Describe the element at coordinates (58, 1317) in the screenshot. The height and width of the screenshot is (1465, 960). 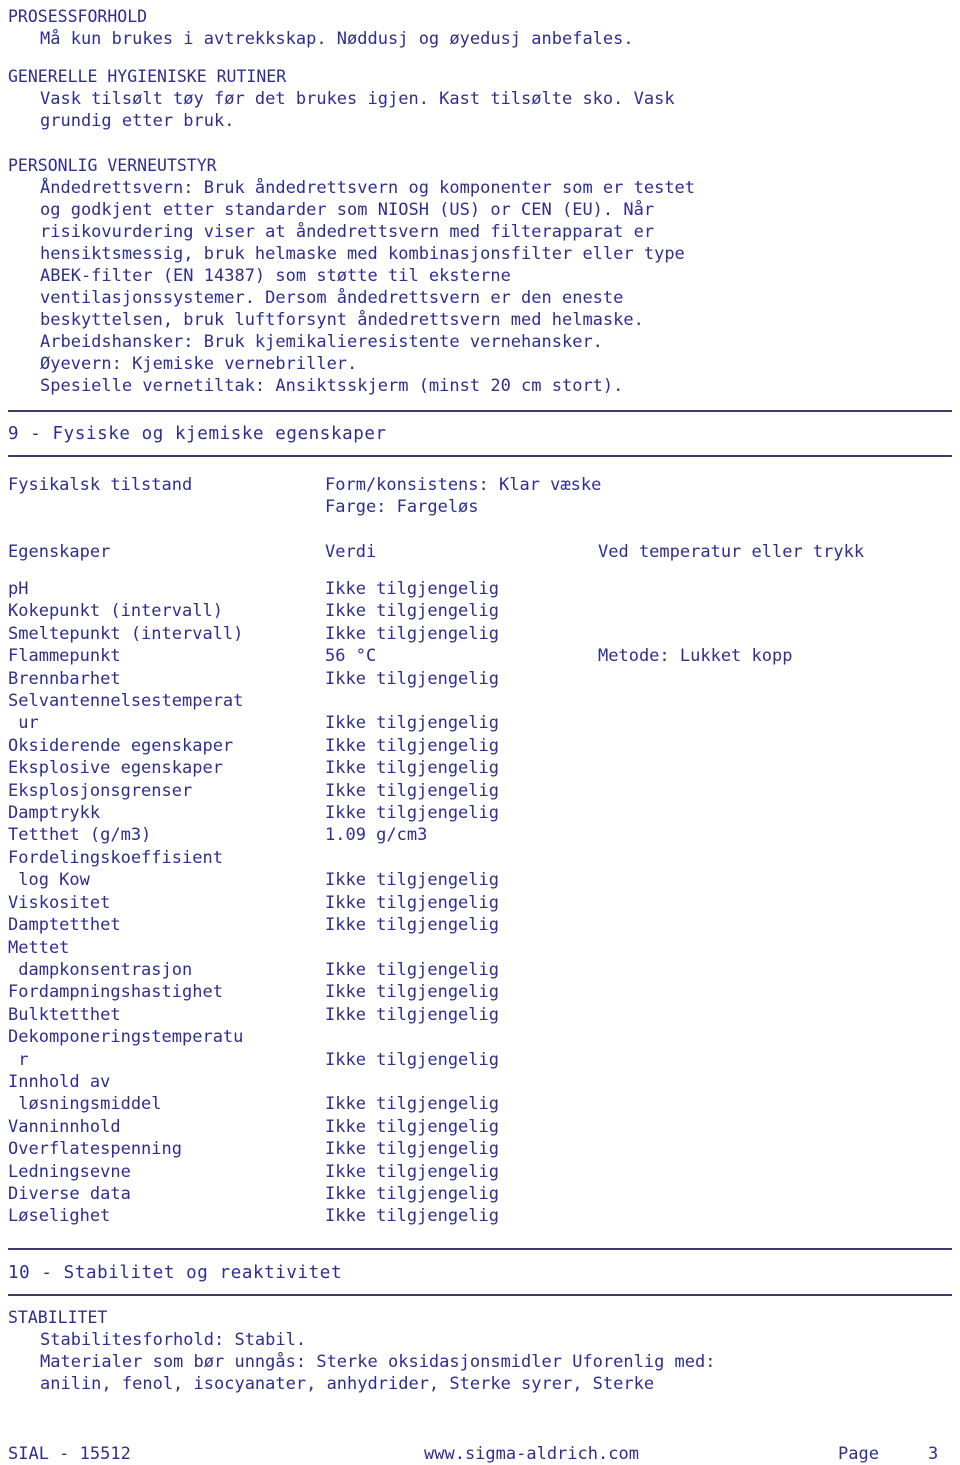
I see `heading-stabilitet: STABILITET` at that location.